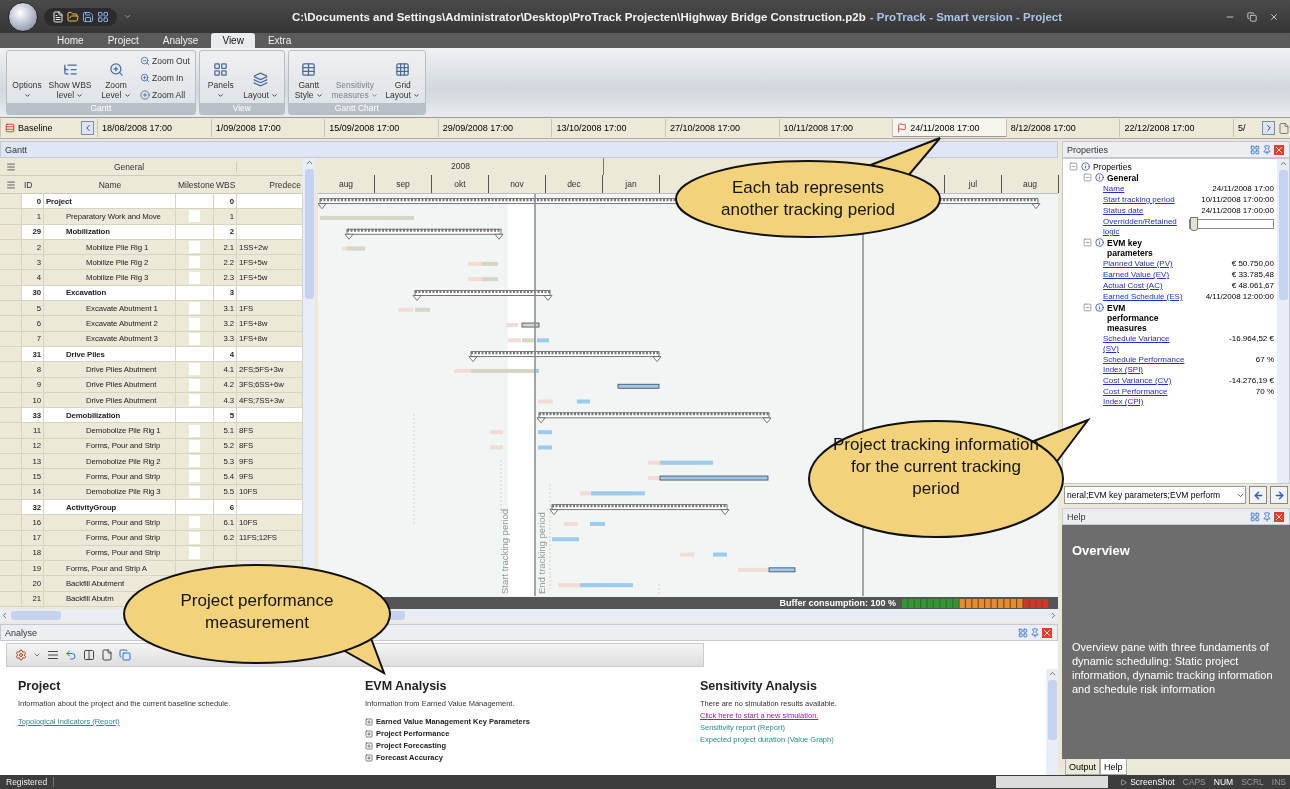 The width and height of the screenshot is (1290, 789). I want to click on period-tab: 18/08/2008 17:00, so click(154, 128).